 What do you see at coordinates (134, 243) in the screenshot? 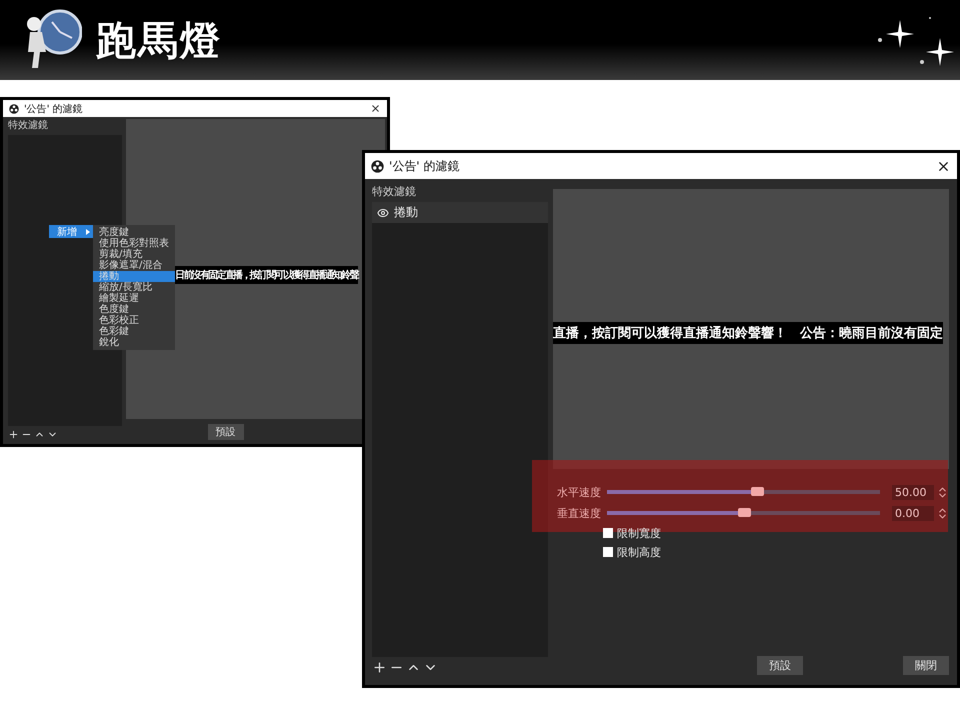
I see `menu-item: 使用色彩對照表` at bounding box center [134, 243].